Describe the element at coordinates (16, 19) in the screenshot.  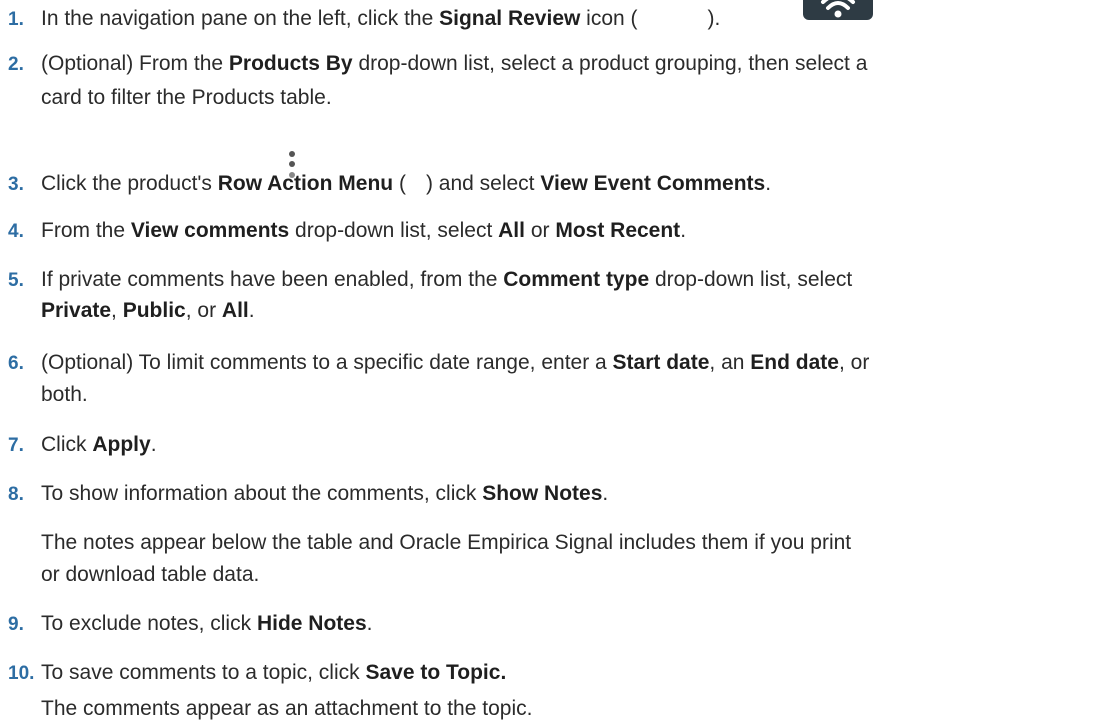
I see `step-number: 1.` at that location.